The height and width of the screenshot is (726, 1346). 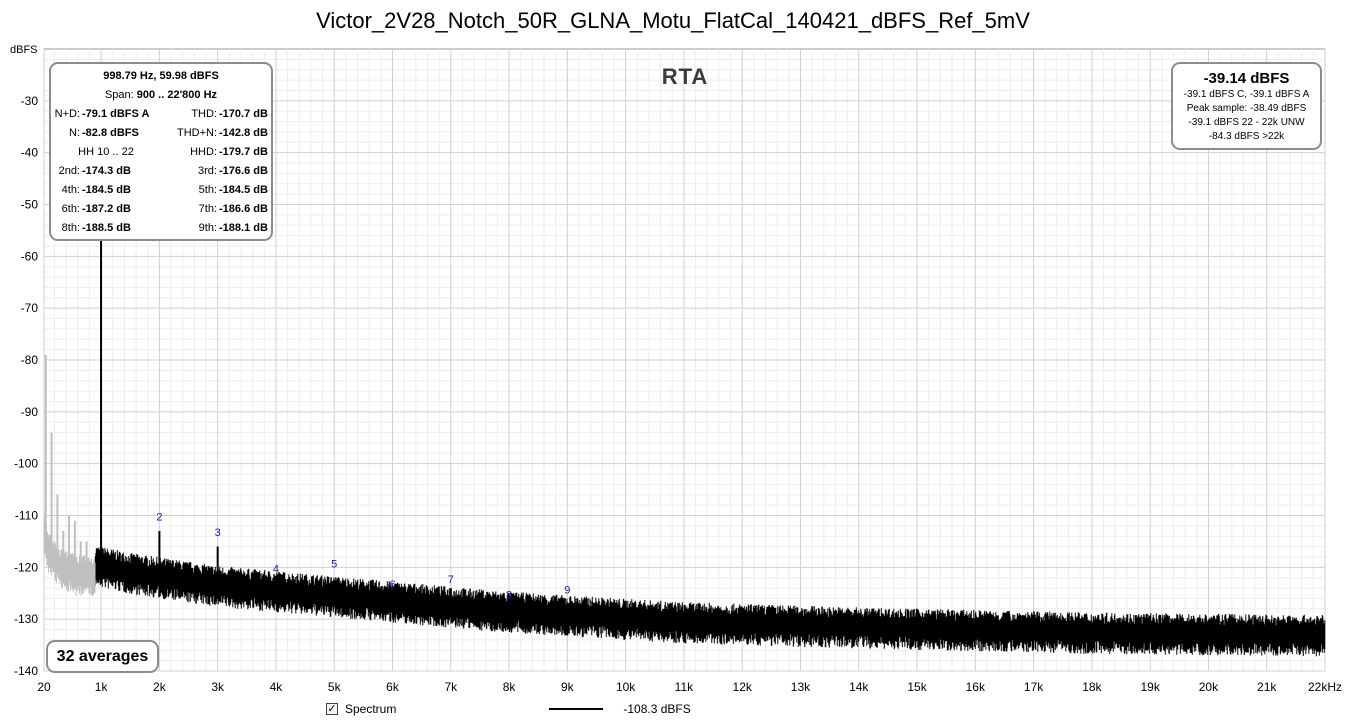 What do you see at coordinates (568, 687) in the screenshot?
I see `x-tick-label: 9k` at bounding box center [568, 687].